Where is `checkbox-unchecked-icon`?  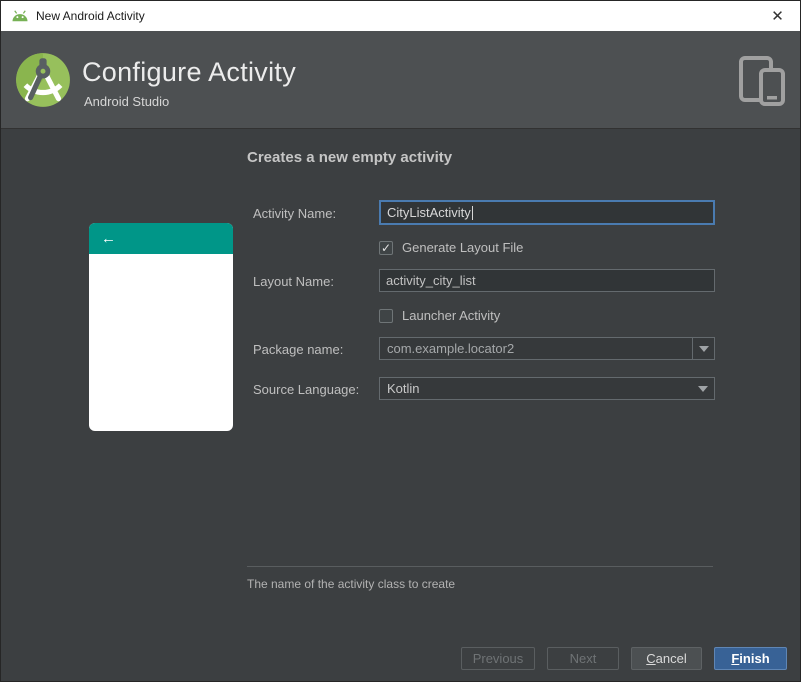 checkbox-unchecked-icon is located at coordinates (386, 315).